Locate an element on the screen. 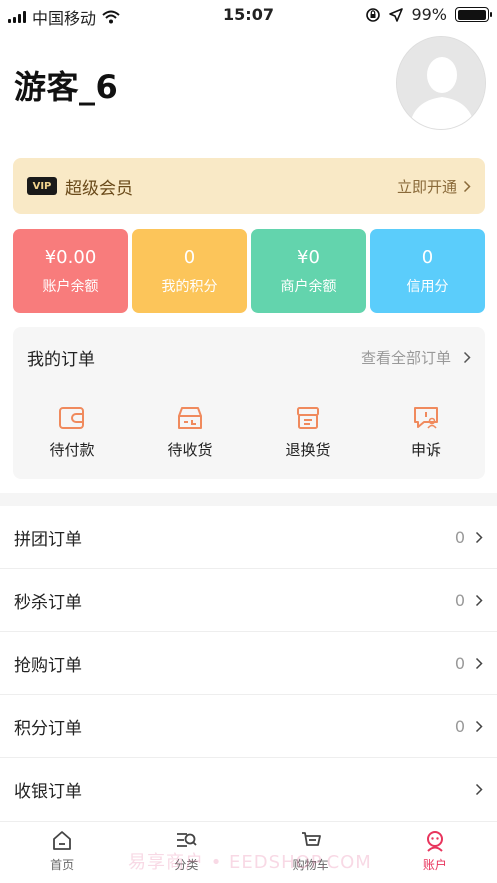  list-item-label: 收银订单 is located at coordinates (48, 792).